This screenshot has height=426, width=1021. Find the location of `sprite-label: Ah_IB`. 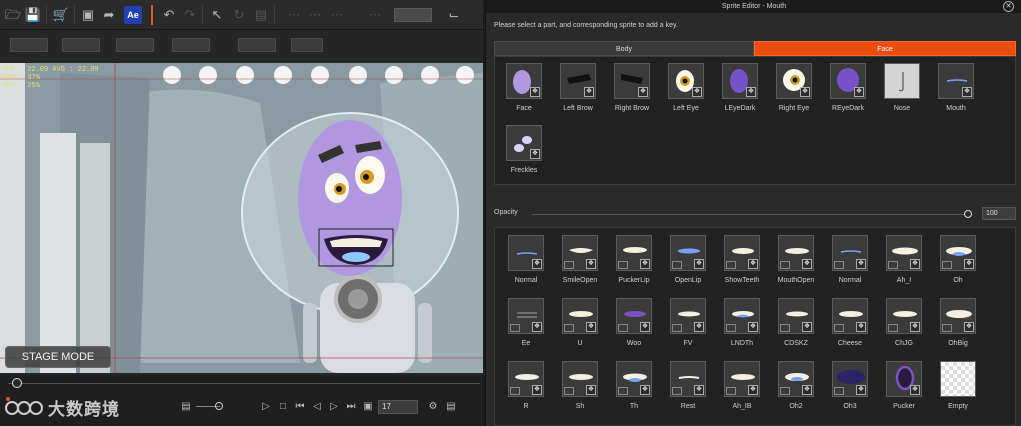

sprite-label: Ah_IB is located at coordinates (742, 406).